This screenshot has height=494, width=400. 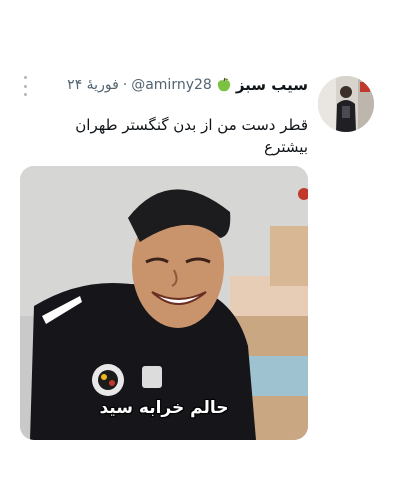 What do you see at coordinates (272, 85) in the screenshot?
I see `author-name: سیب سبز` at bounding box center [272, 85].